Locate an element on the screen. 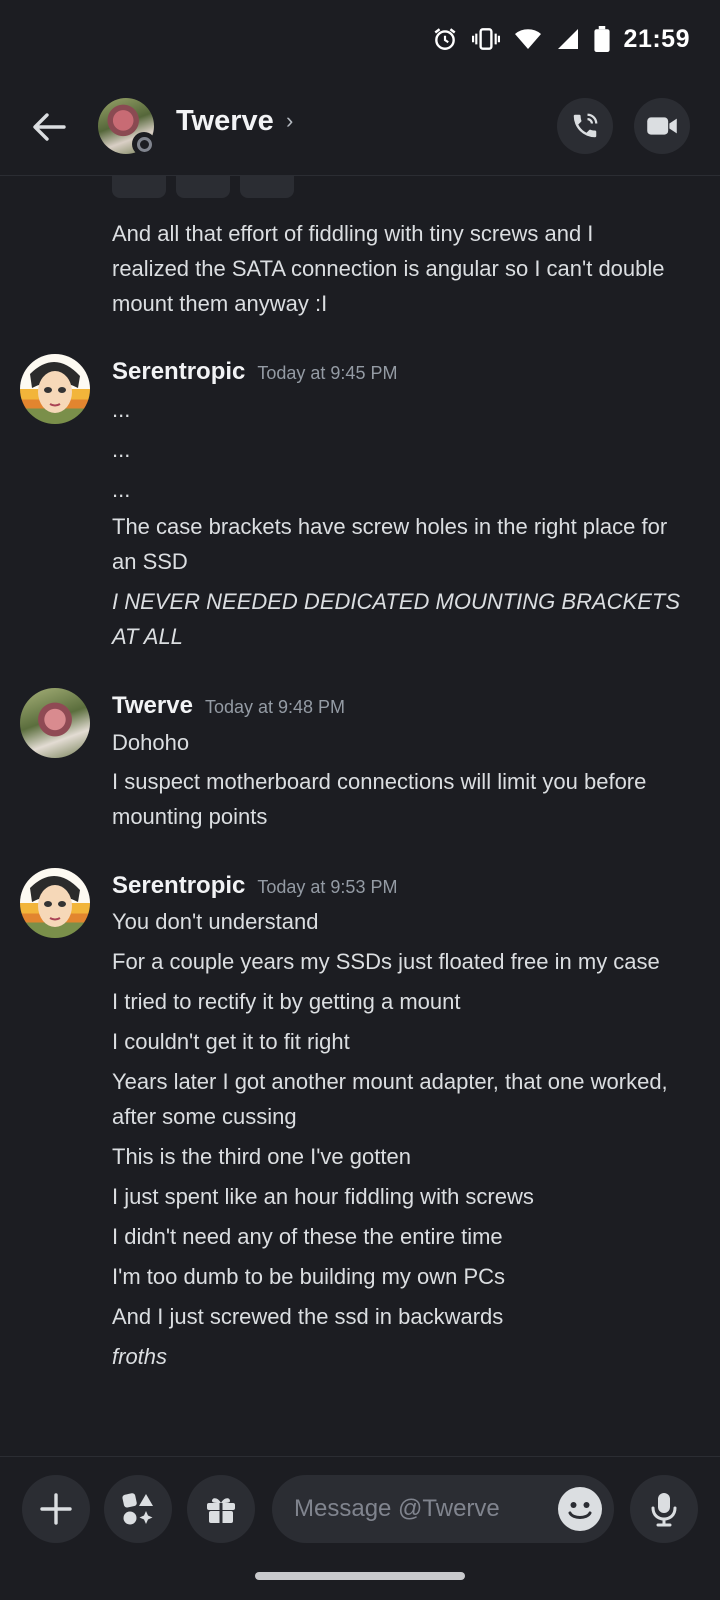 This screenshot has width=720, height=1600. author-name: Twerve is located at coordinates (152, 706).